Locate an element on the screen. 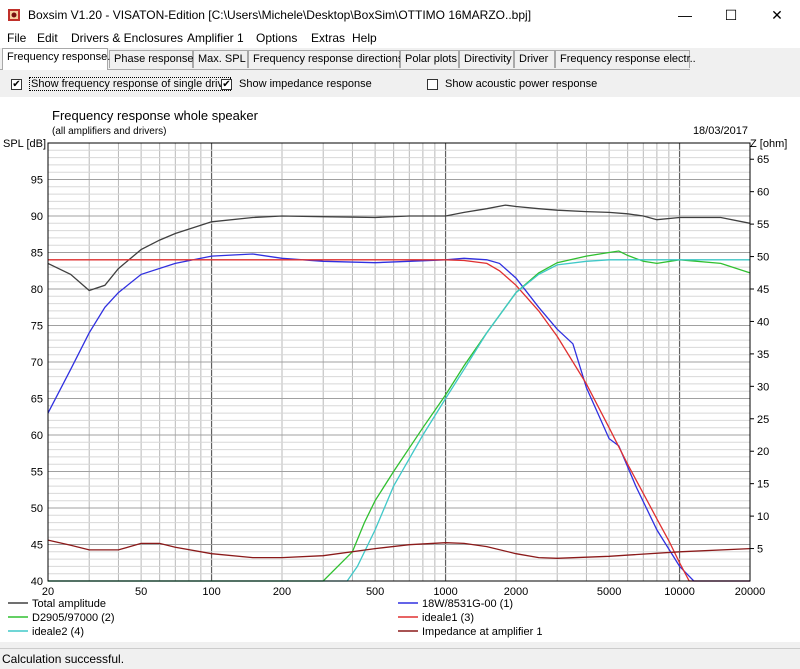  acoustic-power-checkbox is located at coordinates (432, 84).